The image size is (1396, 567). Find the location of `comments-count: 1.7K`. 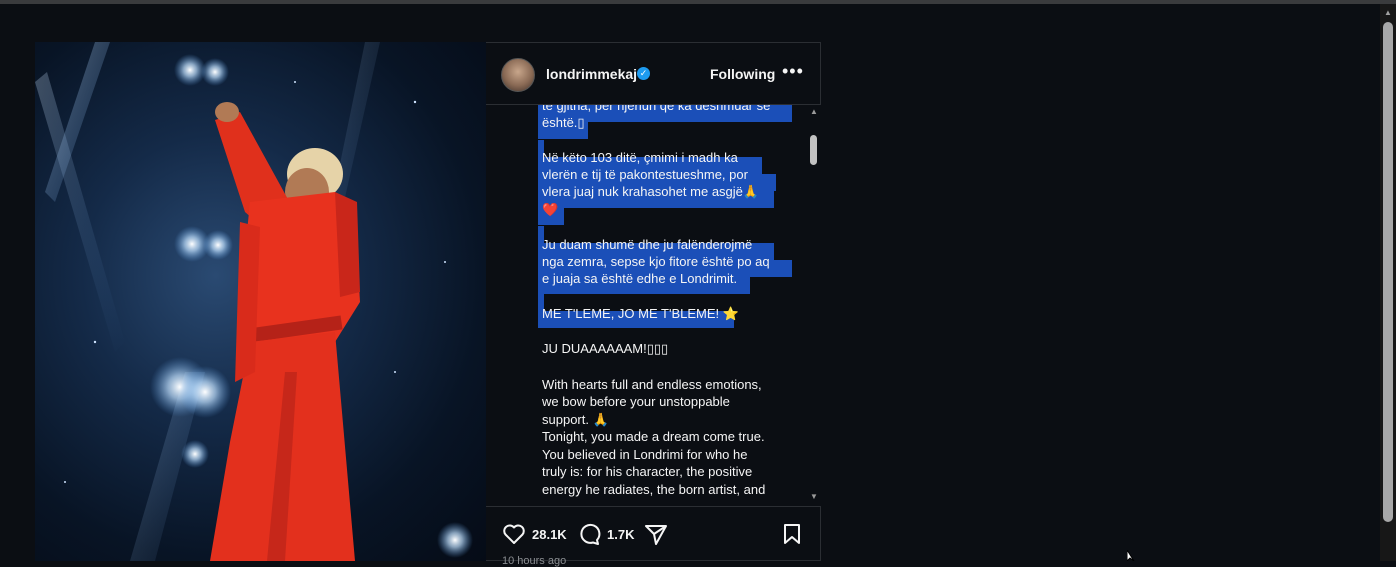

comments-count: 1.7K is located at coordinates (620, 534).